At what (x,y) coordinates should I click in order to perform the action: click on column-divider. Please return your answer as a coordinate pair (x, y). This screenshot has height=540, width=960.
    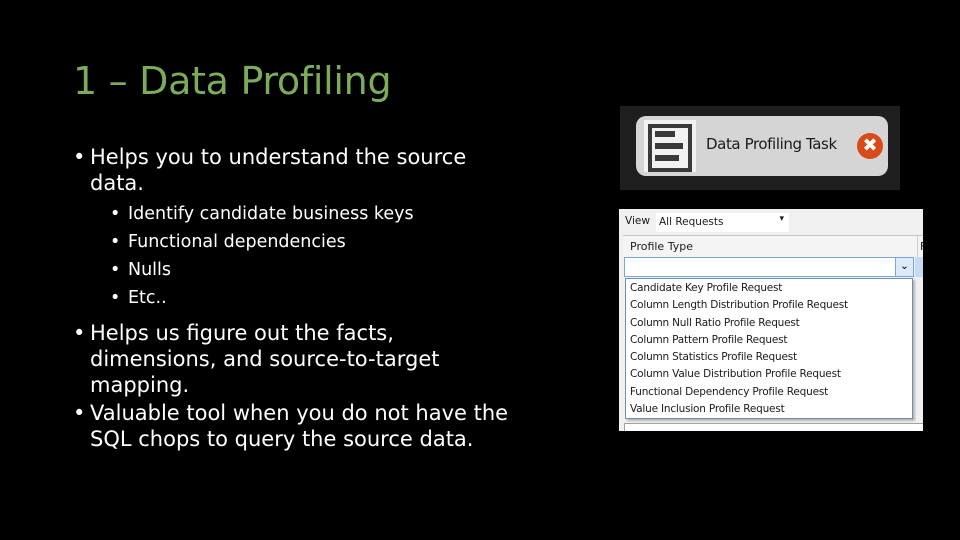
    Looking at the image, I should click on (917, 247).